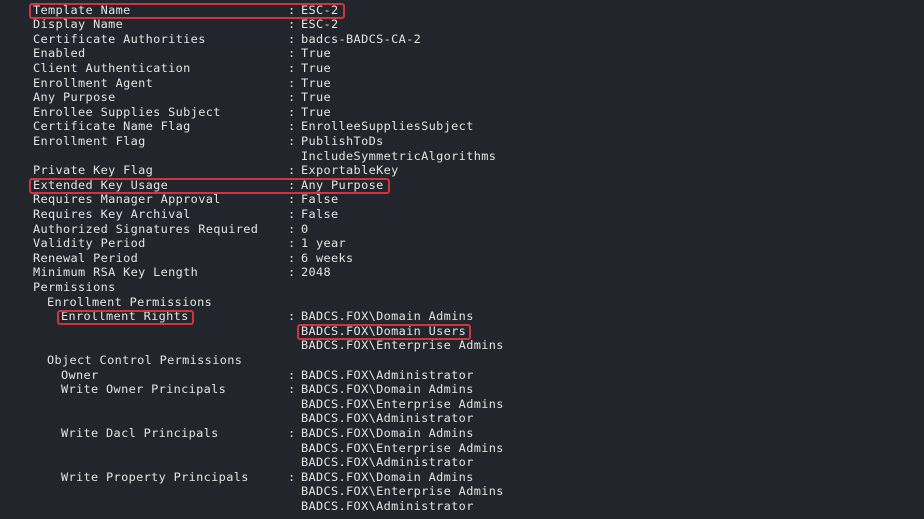  What do you see at coordinates (130, 301) in the screenshot?
I see `field-key: Enrollment Permissions` at bounding box center [130, 301].